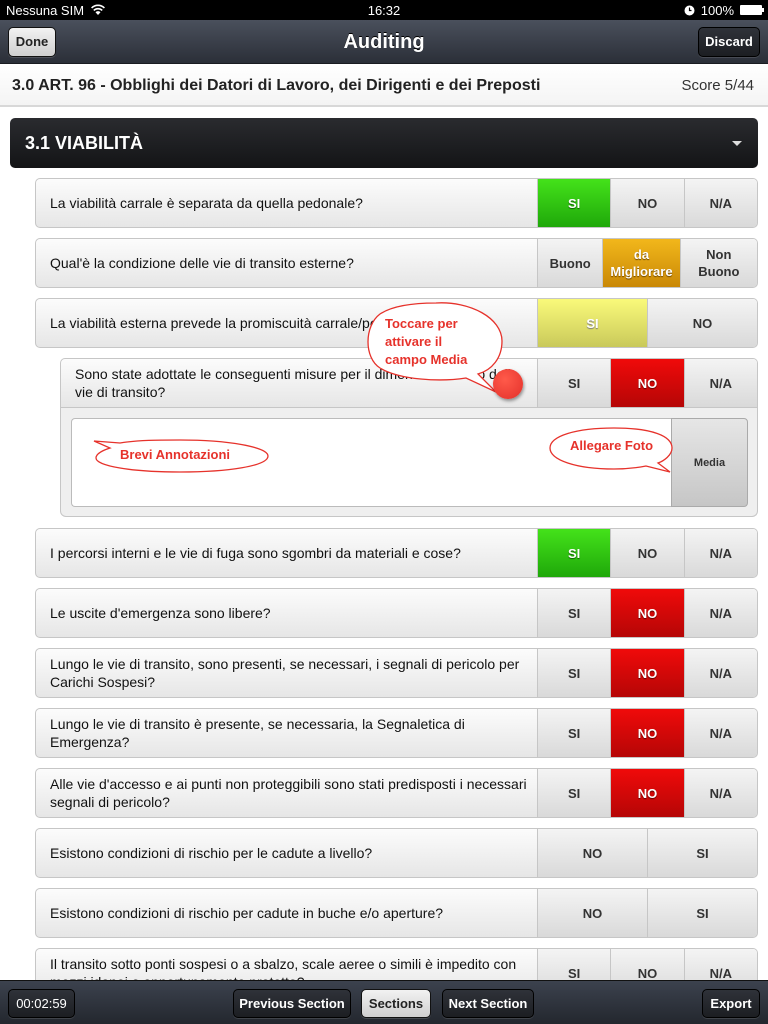 The image size is (768, 1024). What do you see at coordinates (45, 10) in the screenshot?
I see `carrier: Nessuna SIM` at bounding box center [45, 10].